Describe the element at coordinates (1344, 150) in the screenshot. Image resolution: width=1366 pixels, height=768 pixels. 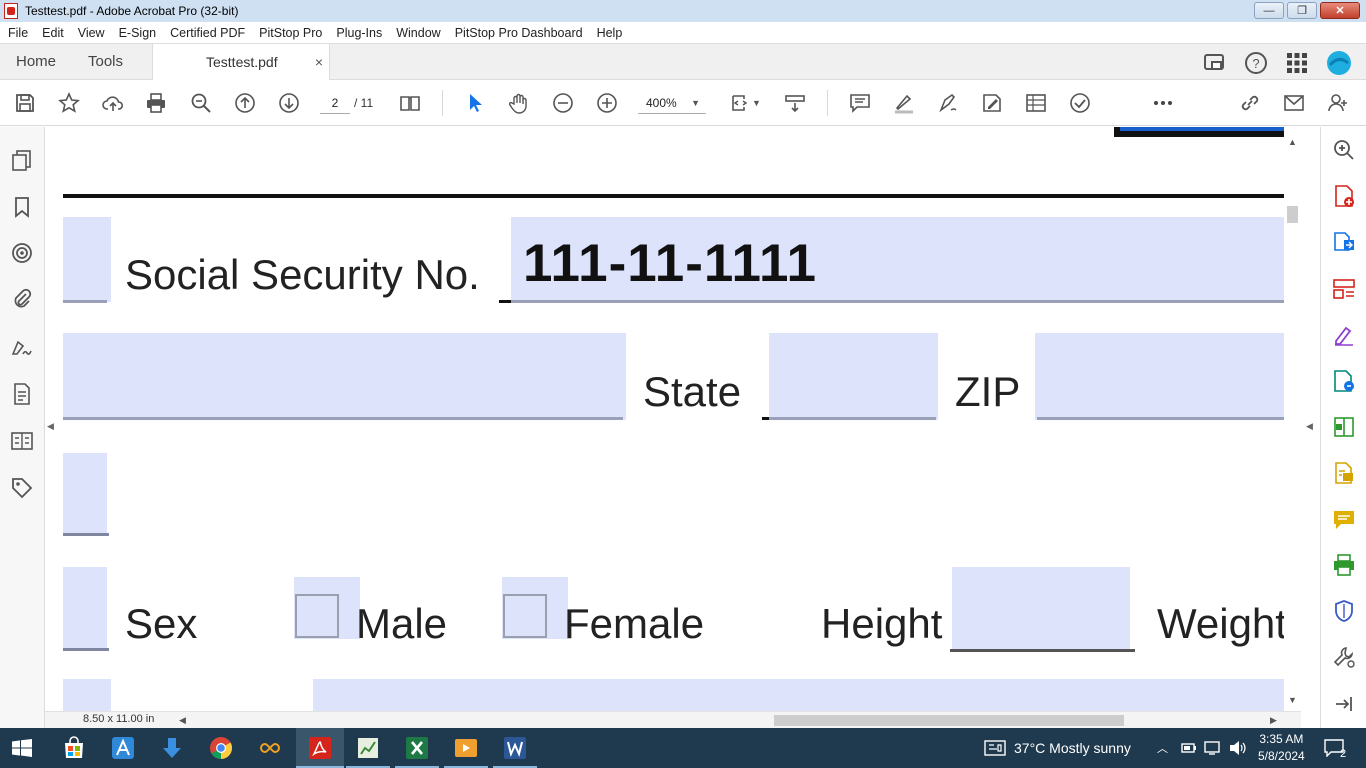
I see `search-zoom-icon` at that location.